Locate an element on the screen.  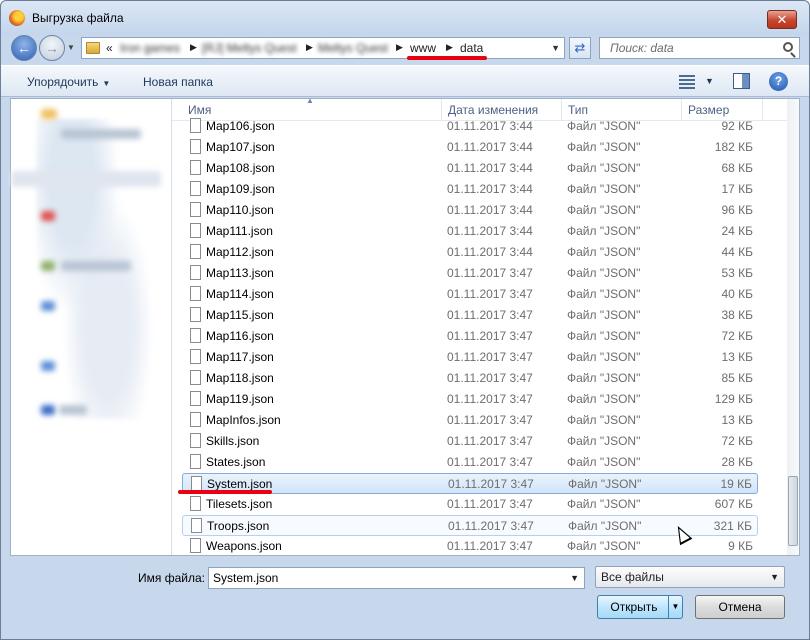
file-name: Map107.json is located at coordinates (240, 147).